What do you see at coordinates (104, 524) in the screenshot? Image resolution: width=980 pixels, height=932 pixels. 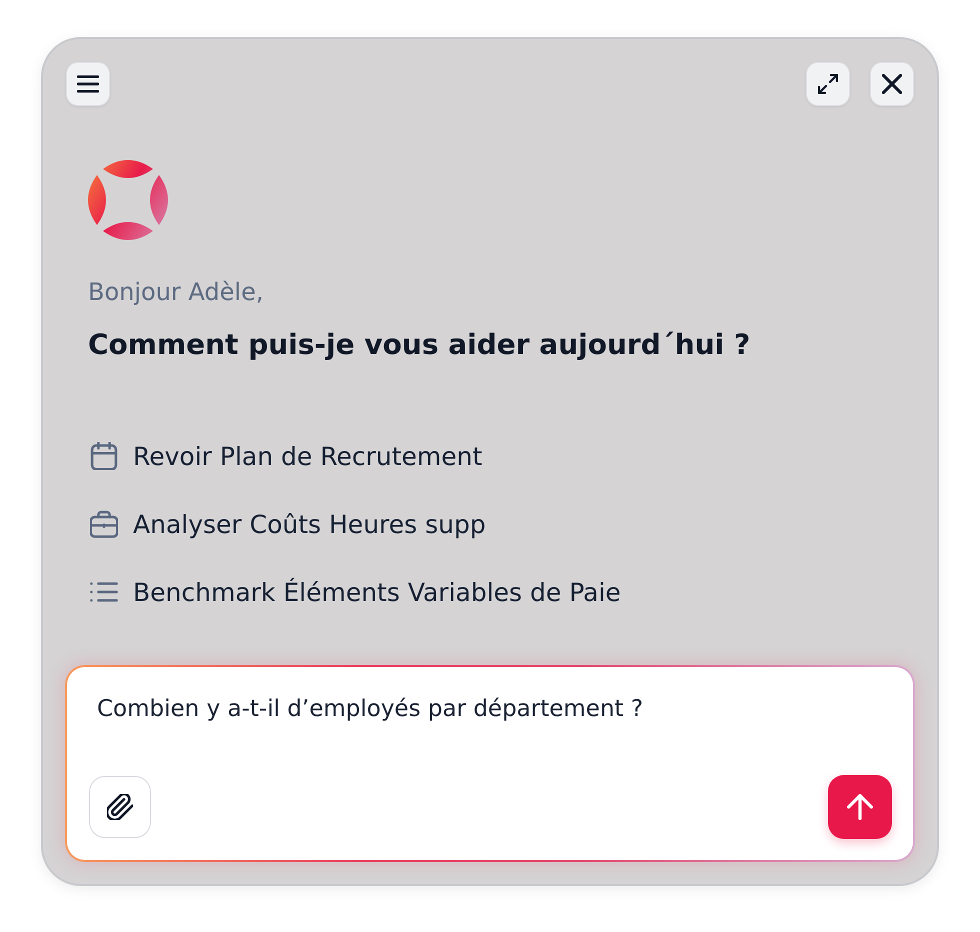 I see `briefcase-icon` at bounding box center [104, 524].